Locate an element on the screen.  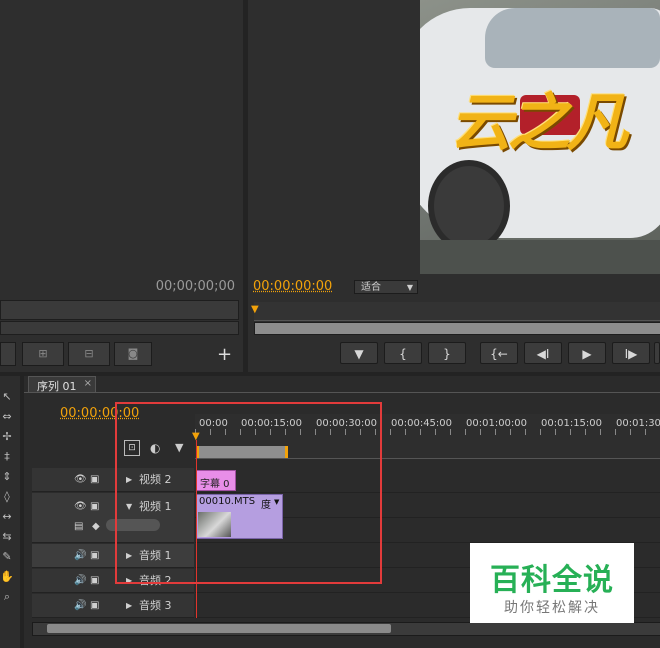
camera-icon: ◙ is located at coordinates (133, 354).